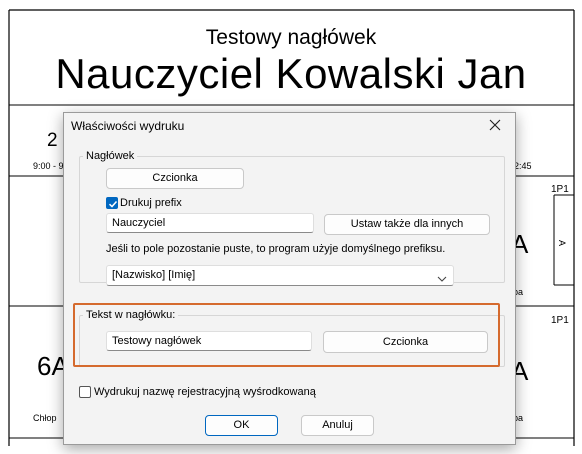 The height and width of the screenshot is (454, 582). I want to click on prefix-input: Nauczyciel, so click(210, 223).